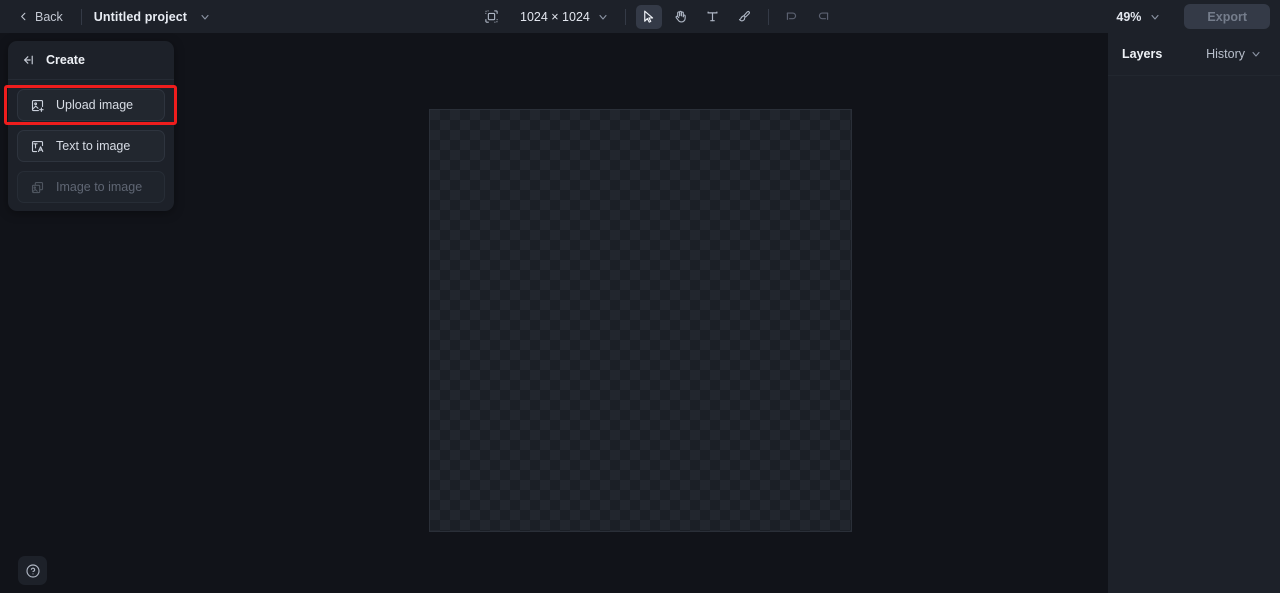 The width and height of the screenshot is (1280, 593). I want to click on image-to-image-label: Image to image, so click(99, 187).